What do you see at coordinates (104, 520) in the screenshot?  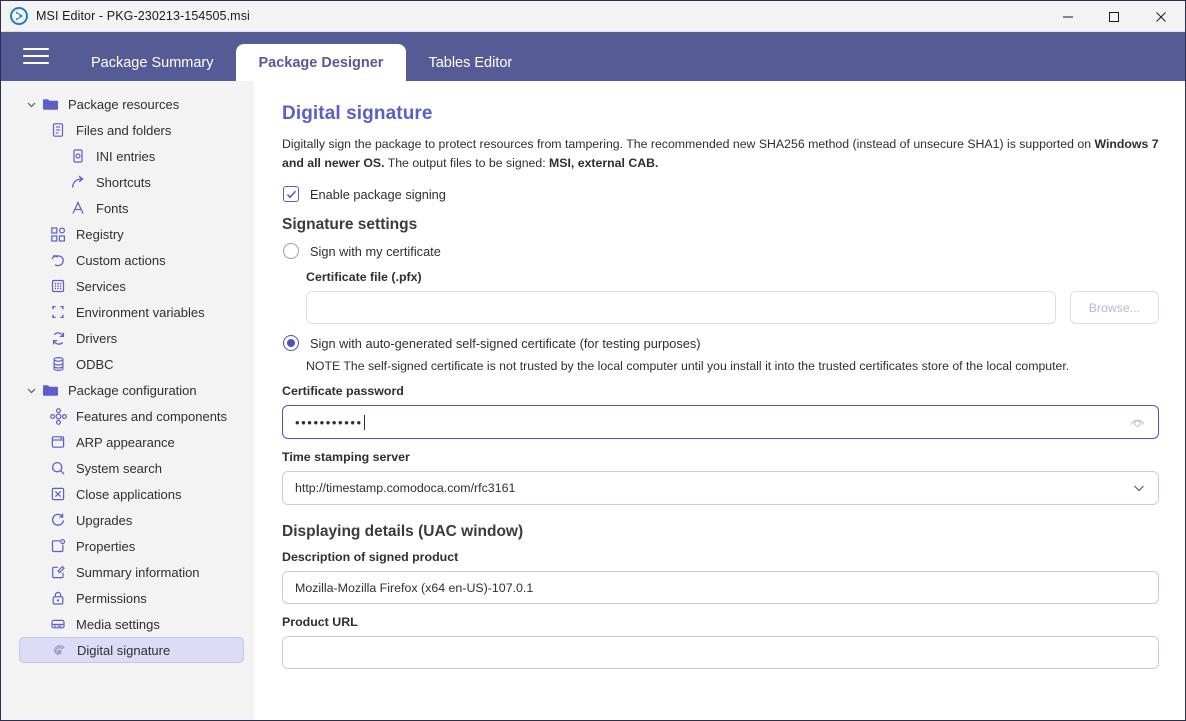 I see `sidebar-item-label: Upgrades` at bounding box center [104, 520].